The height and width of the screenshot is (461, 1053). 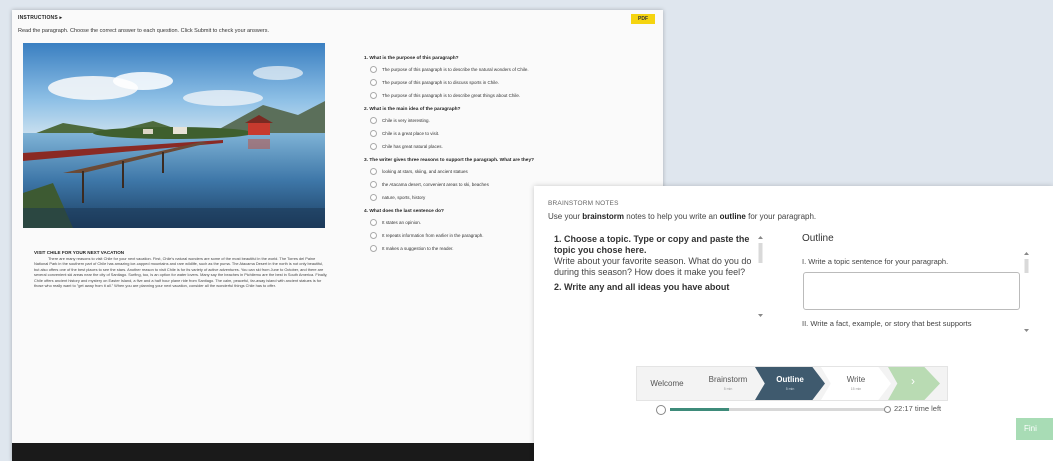 What do you see at coordinates (40, 18) in the screenshot?
I see `instructions-toggle: INSTRUCTIONS ▸` at bounding box center [40, 18].